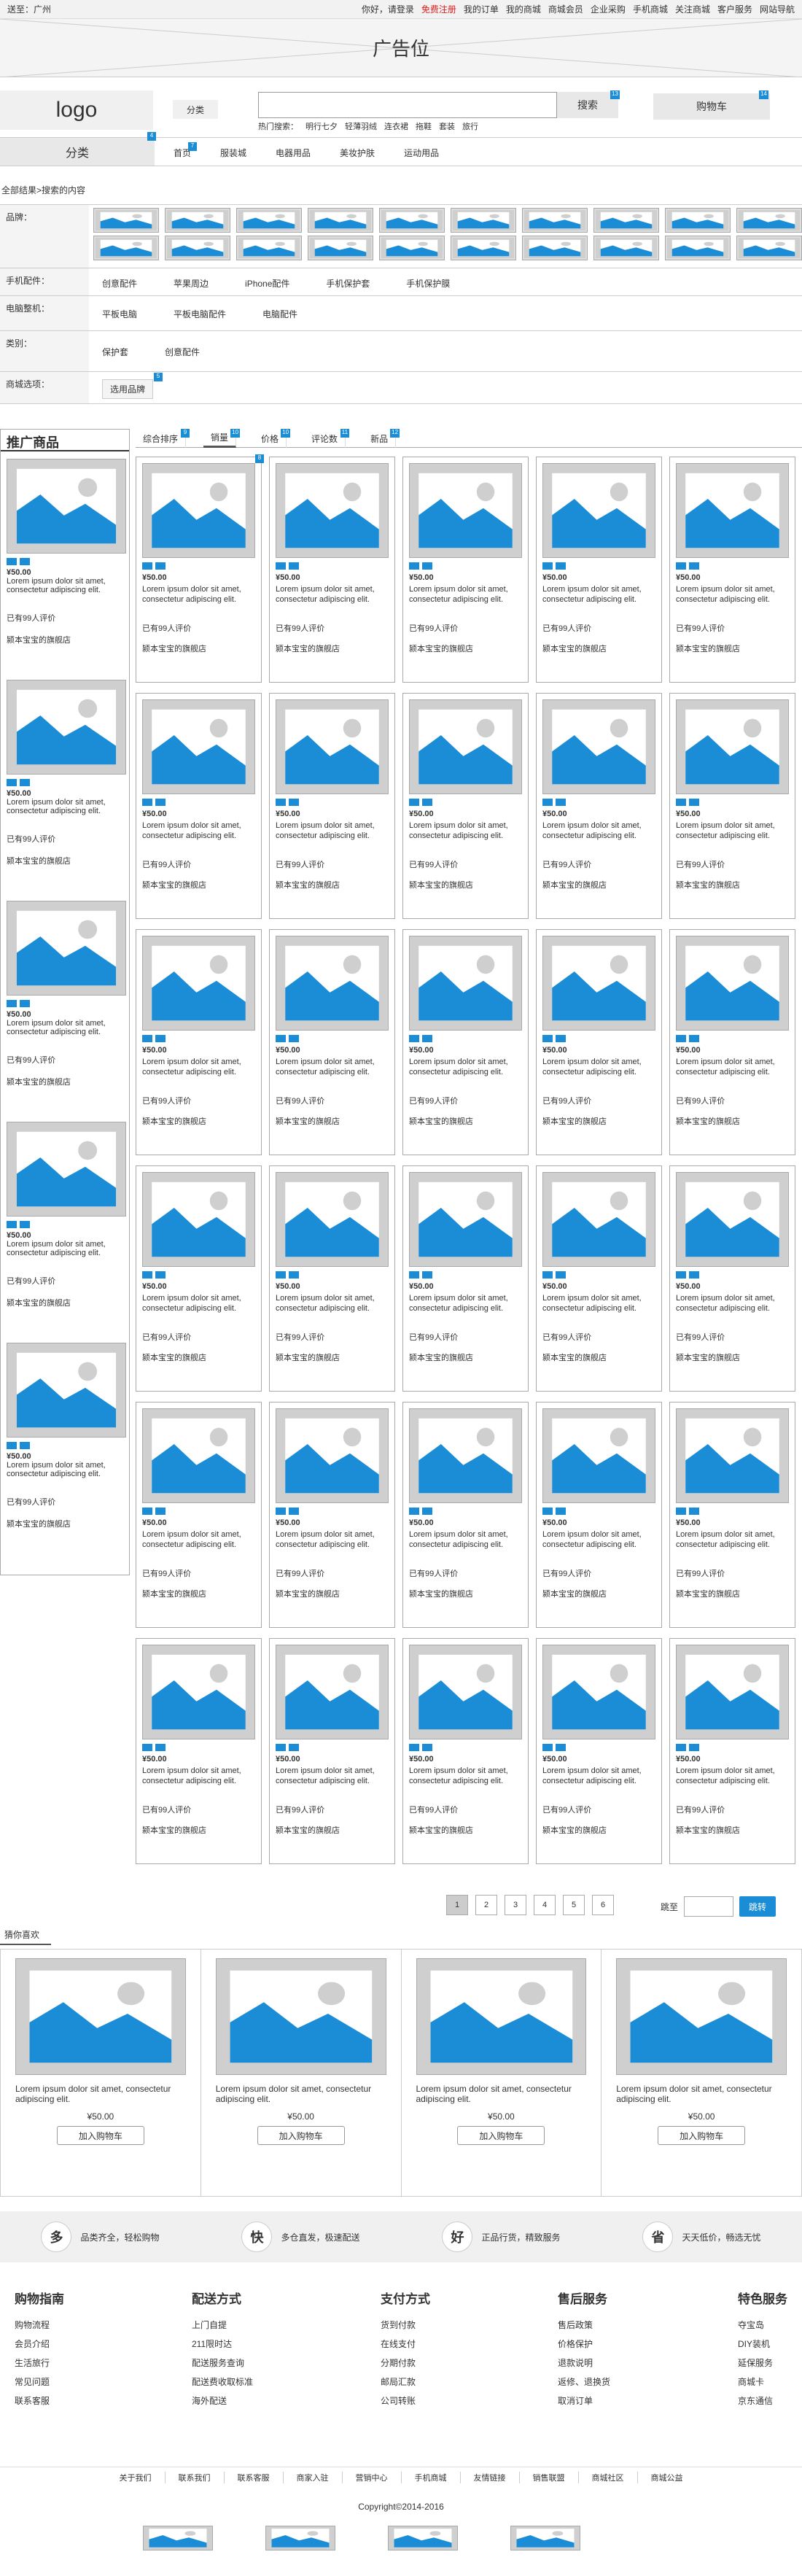 This screenshot has width=802, height=2576. I want to click on guess-image, so click(100, 2017).